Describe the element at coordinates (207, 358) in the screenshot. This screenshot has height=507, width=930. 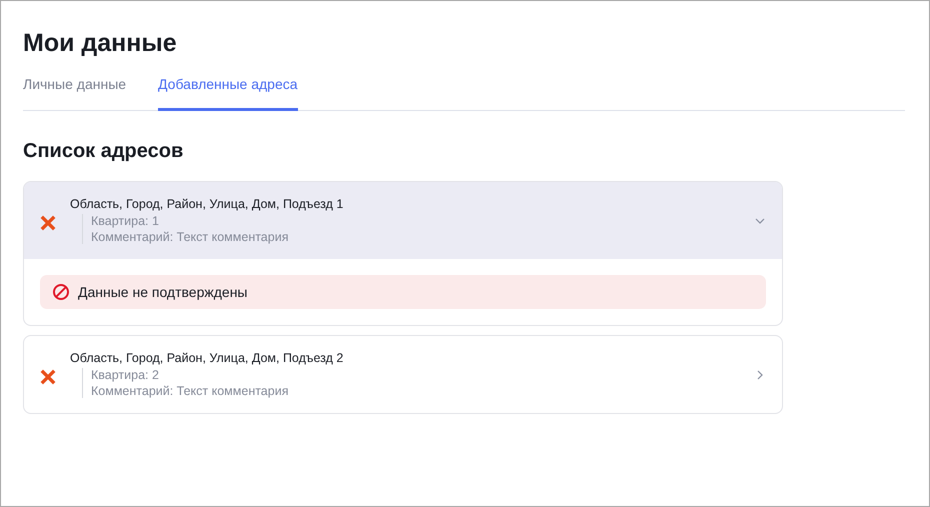
I see `address-text: Область, Город, Район, Улица, Дом, Подъезд 2` at that location.